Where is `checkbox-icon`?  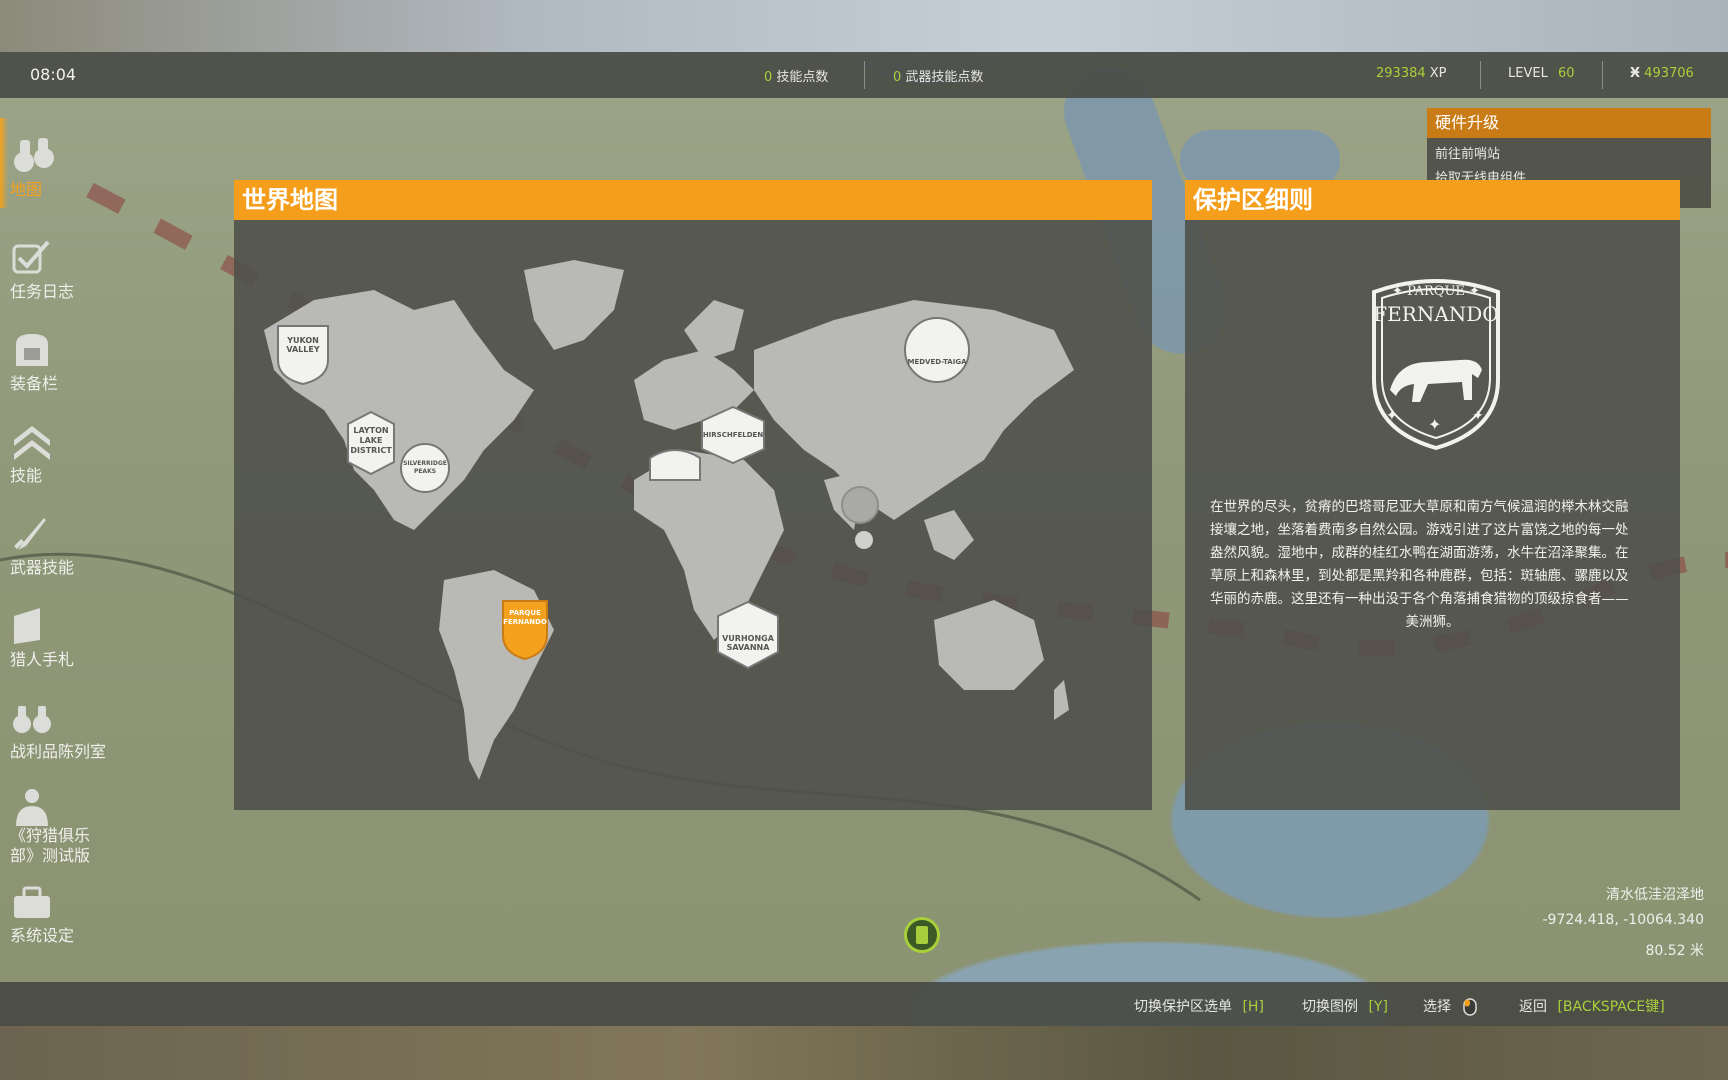 checkbox-icon is located at coordinates (31, 257).